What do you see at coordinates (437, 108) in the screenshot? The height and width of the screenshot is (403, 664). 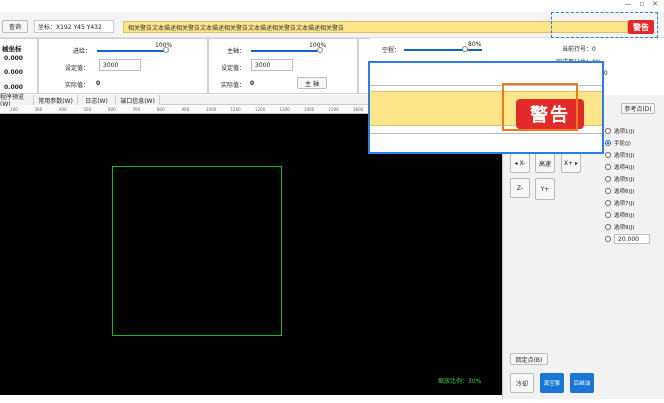 I see `callout-warning-bar` at bounding box center [437, 108].